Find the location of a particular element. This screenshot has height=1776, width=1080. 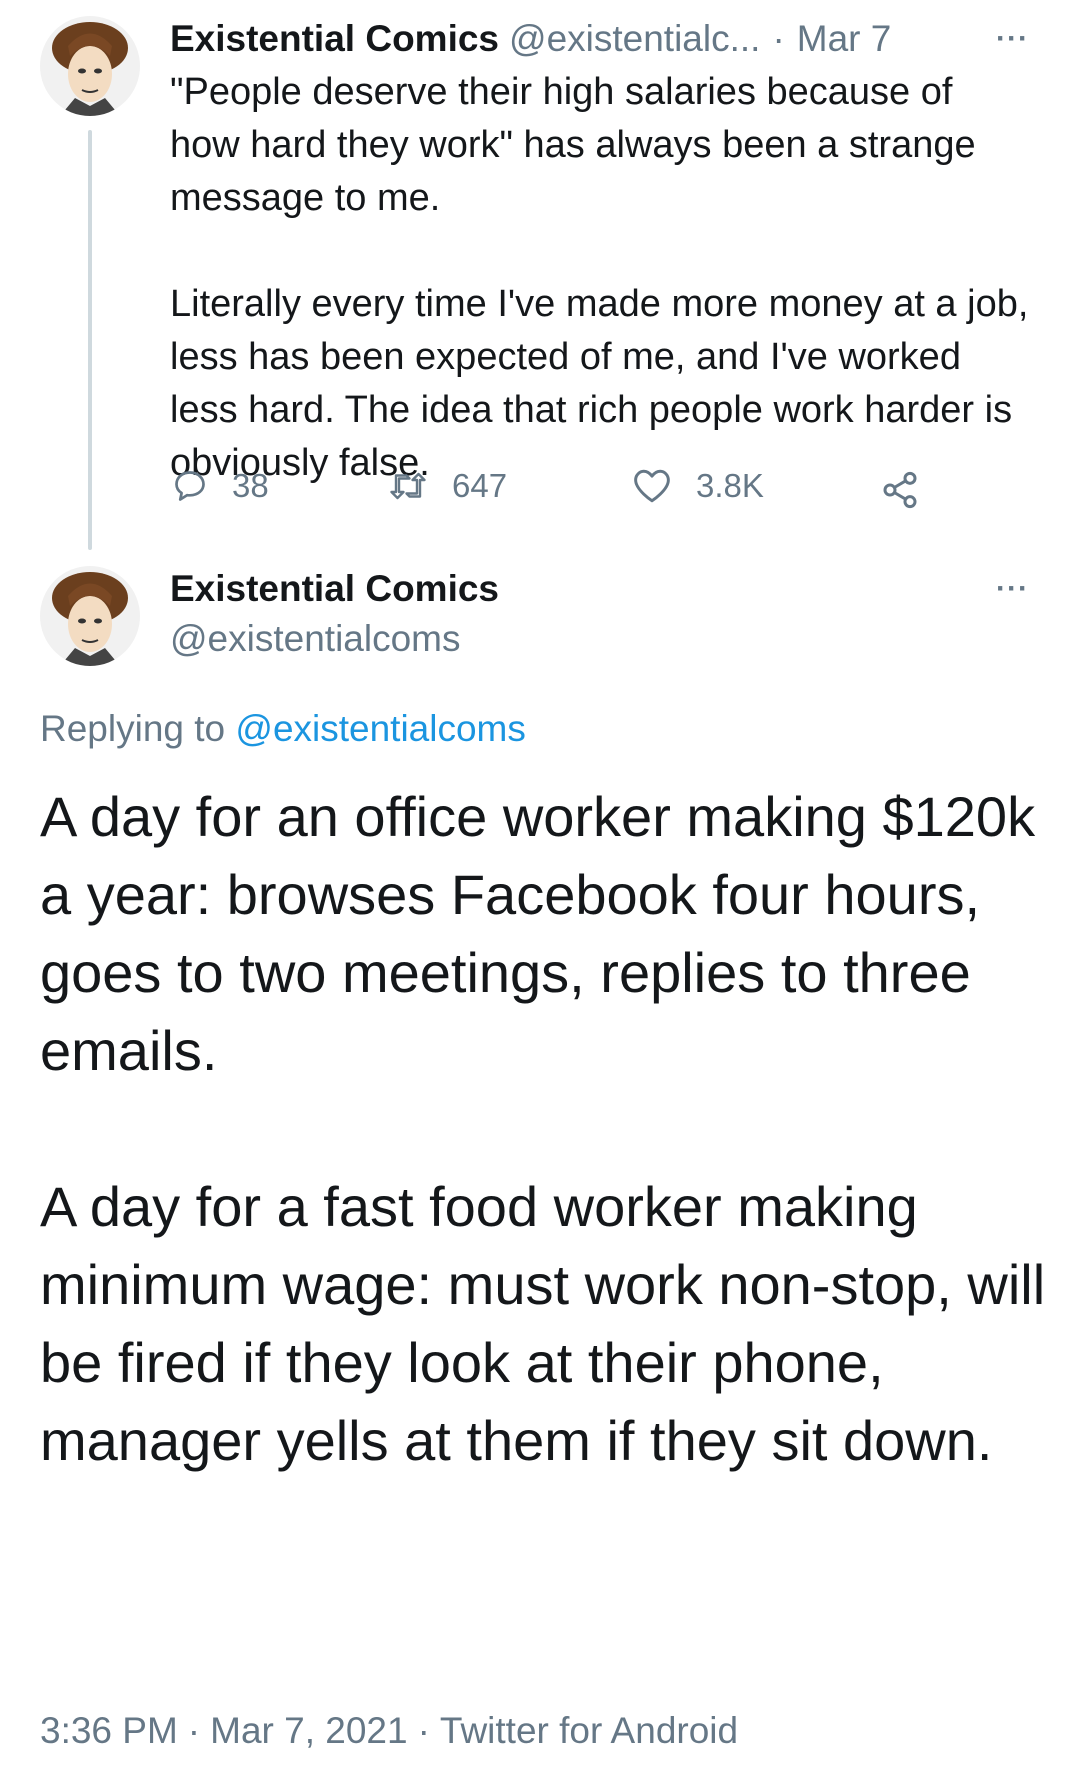

reply-button: 38 is located at coordinates (220, 486).